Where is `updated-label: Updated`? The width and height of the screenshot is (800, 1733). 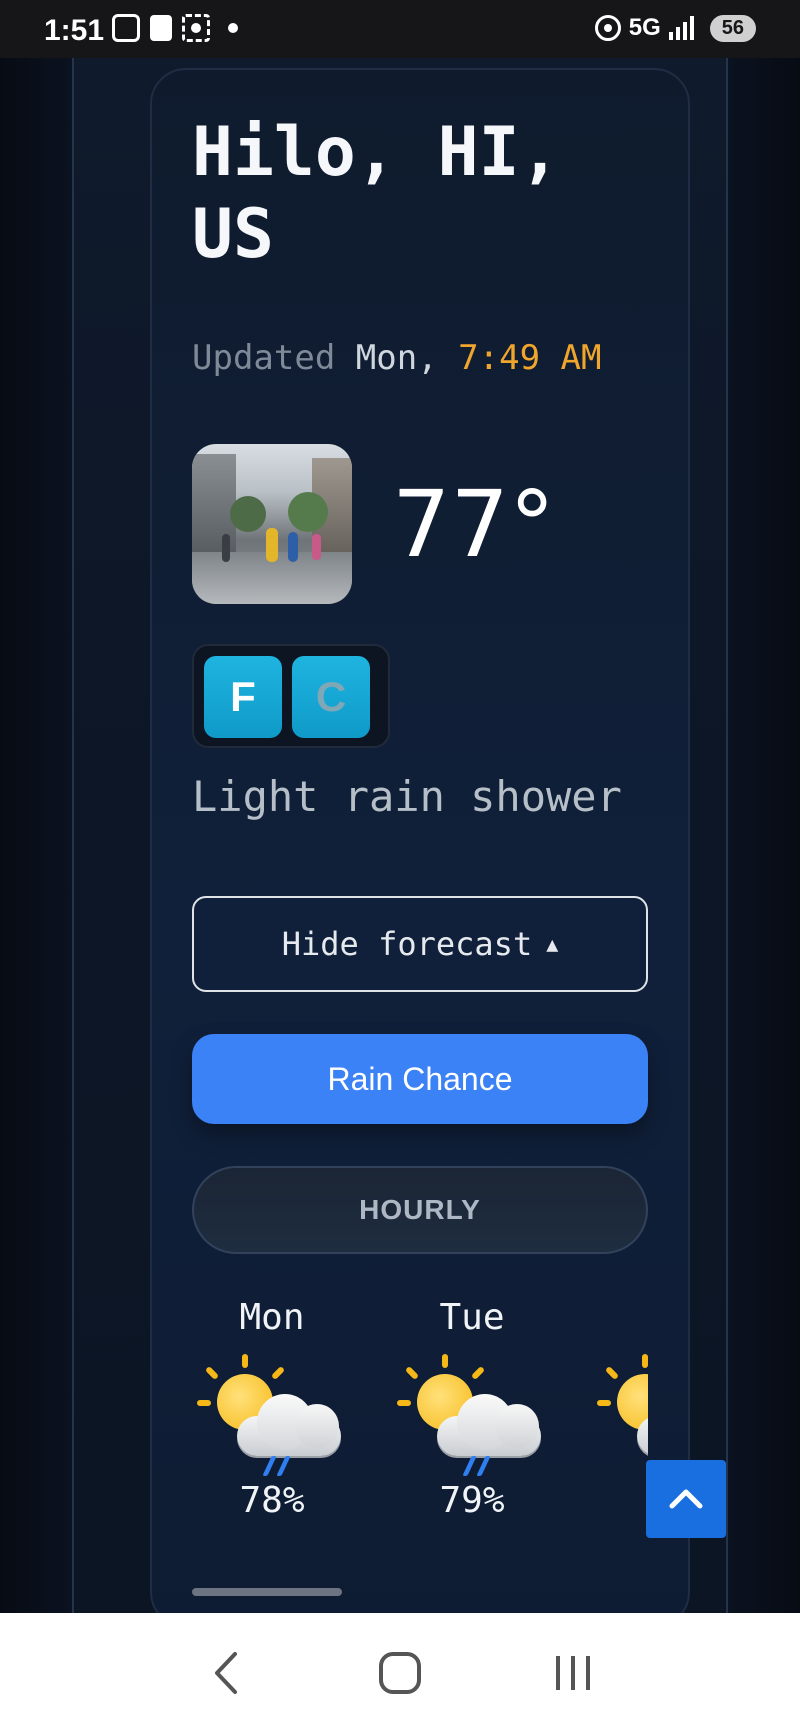 updated-label: Updated is located at coordinates (264, 358).